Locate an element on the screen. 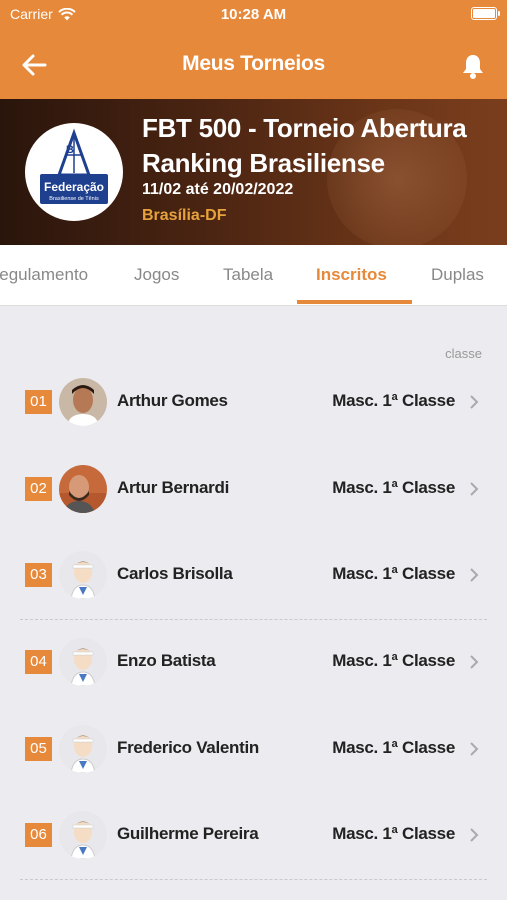 Image resolution: width=507 pixels, height=900 pixels. list-item: 02 Artur Bernardi Masc. 1ª Classe is located at coordinates (253, 488).